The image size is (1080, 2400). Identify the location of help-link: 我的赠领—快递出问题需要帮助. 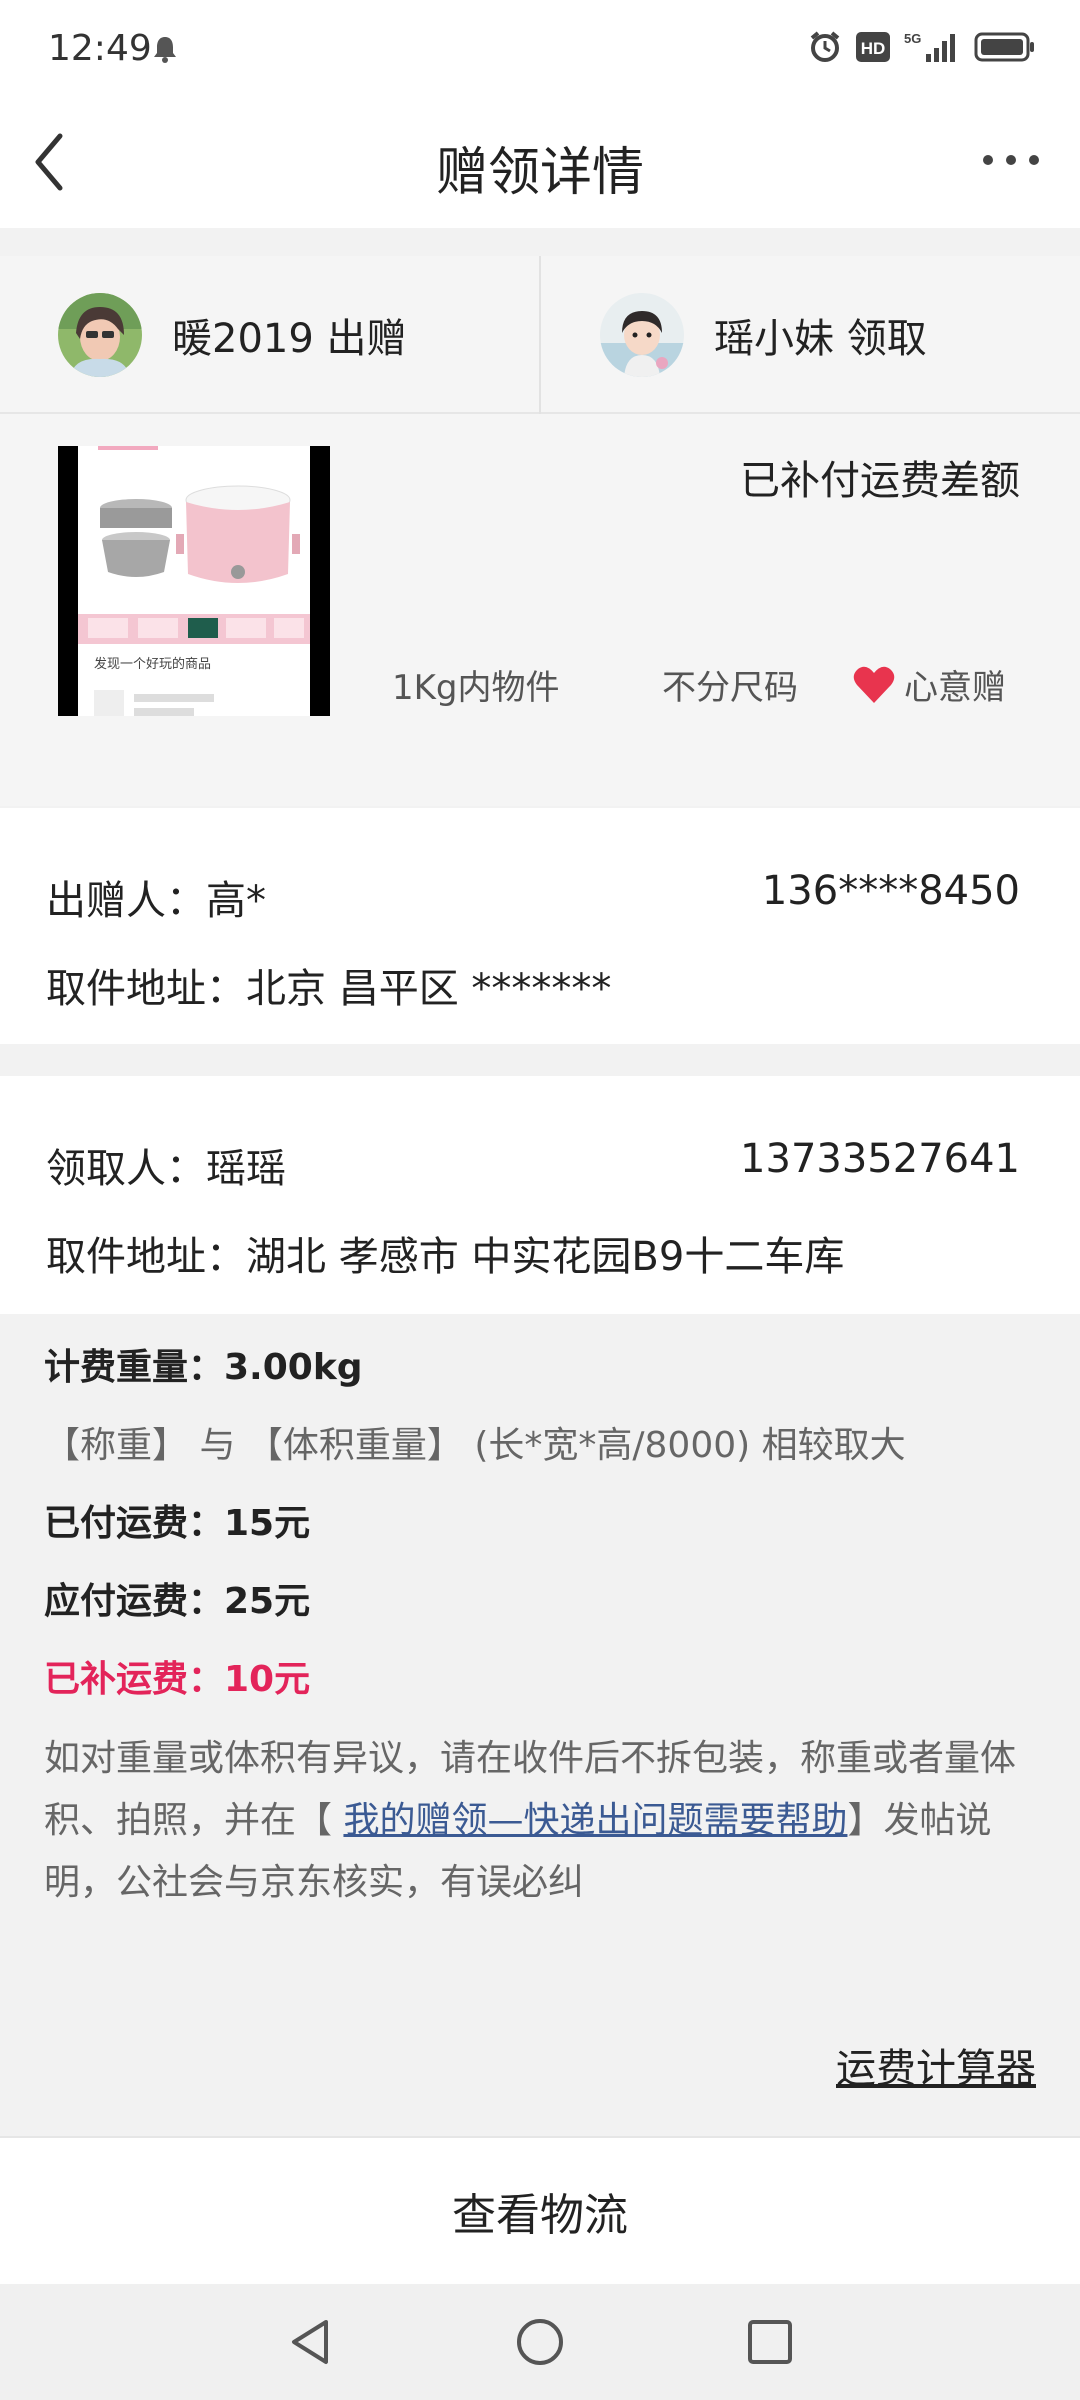
(595, 1820).